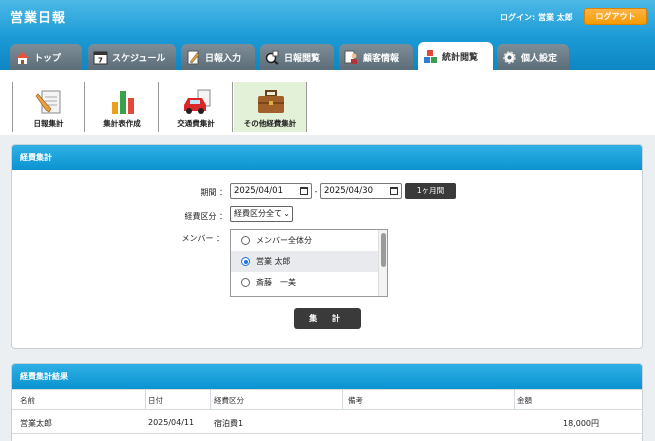  What do you see at coordinates (223, 58) in the screenshot?
I see `tab-label: 日報入力` at bounding box center [223, 58].